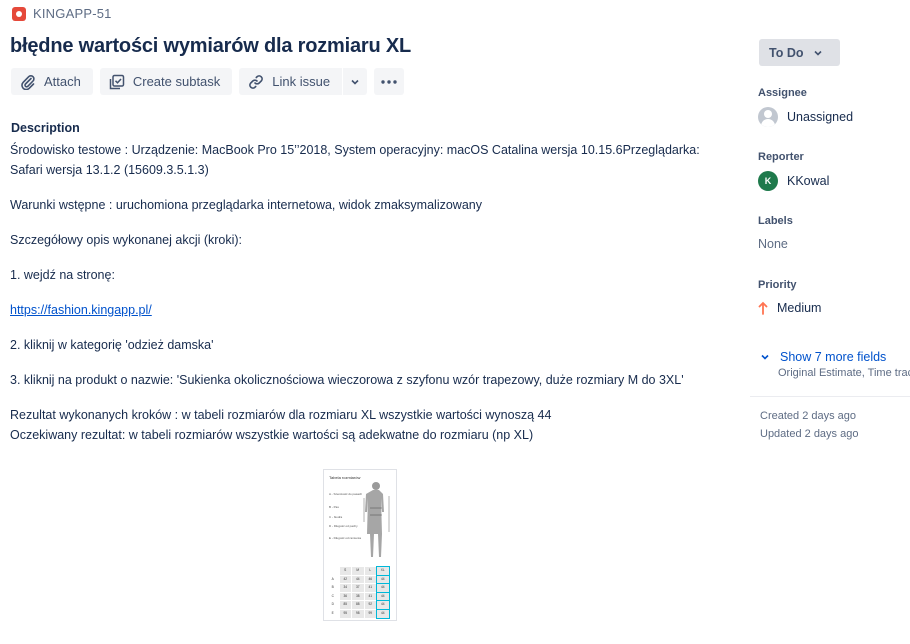  I want to click on link-issue-label: Link issue, so click(301, 81).